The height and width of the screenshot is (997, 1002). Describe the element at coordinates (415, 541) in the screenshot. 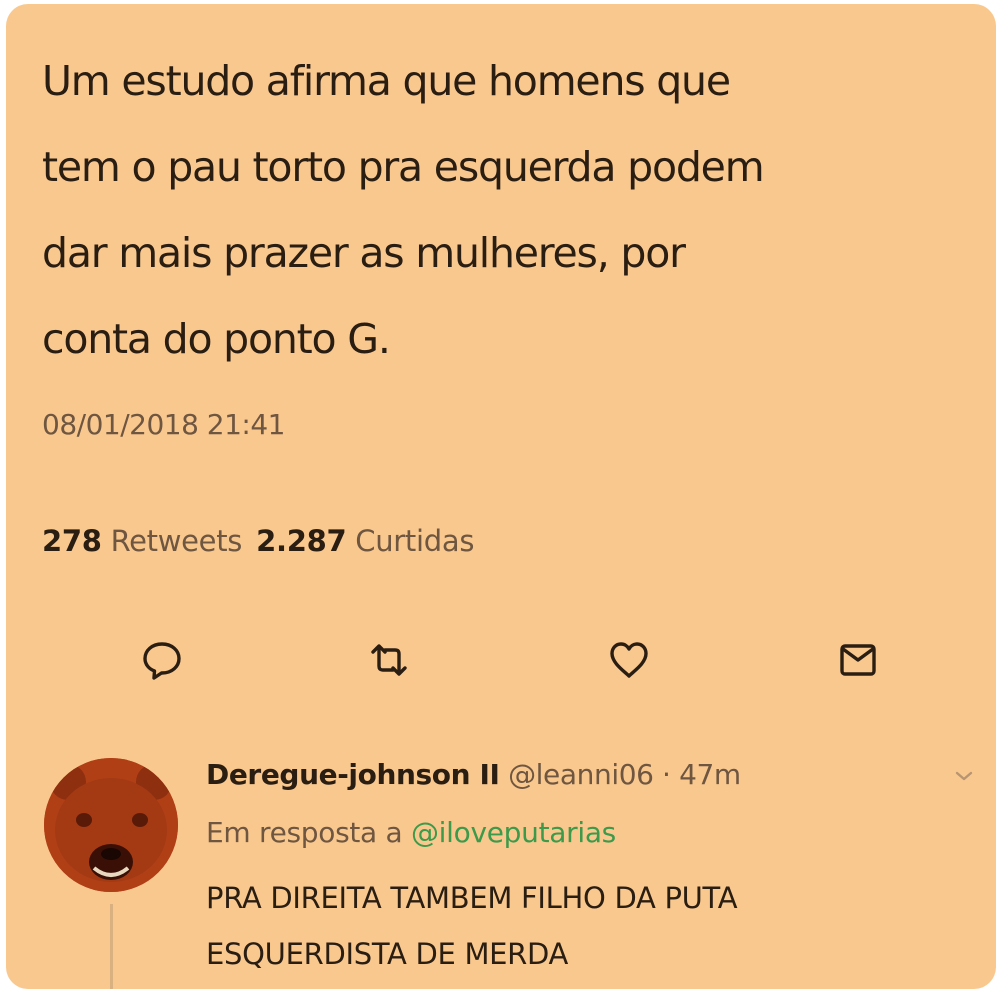

I see `likes-label: Curtidas` at that location.